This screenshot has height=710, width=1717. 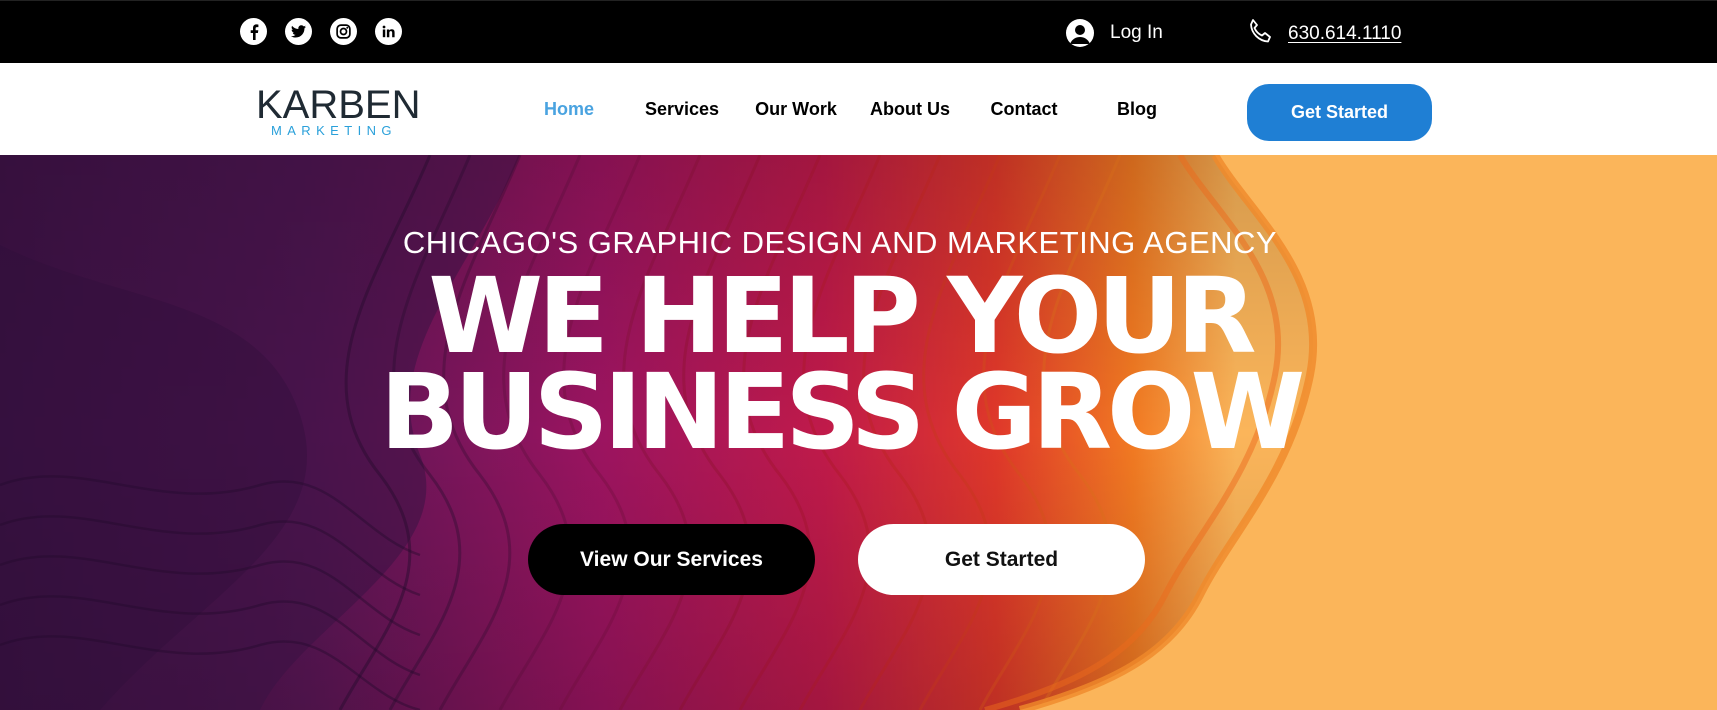 What do you see at coordinates (298, 31) in the screenshot?
I see `twitter-icon` at bounding box center [298, 31].